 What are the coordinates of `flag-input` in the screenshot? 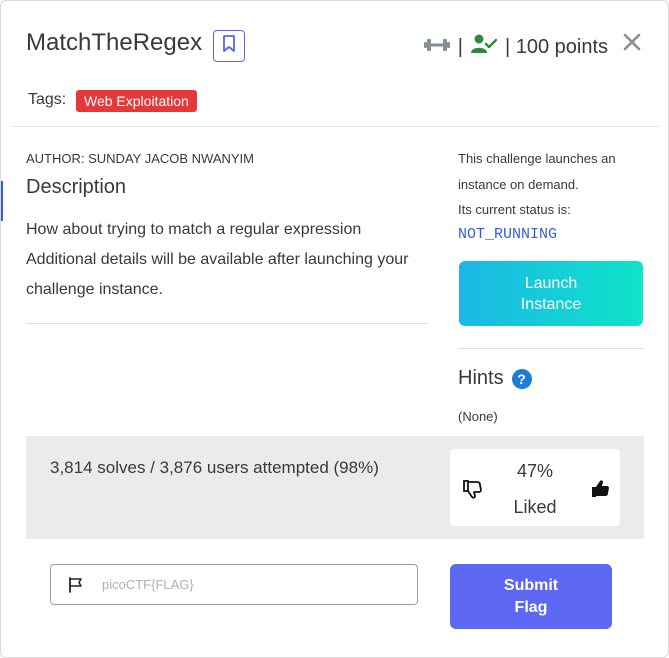 It's located at (252, 584).